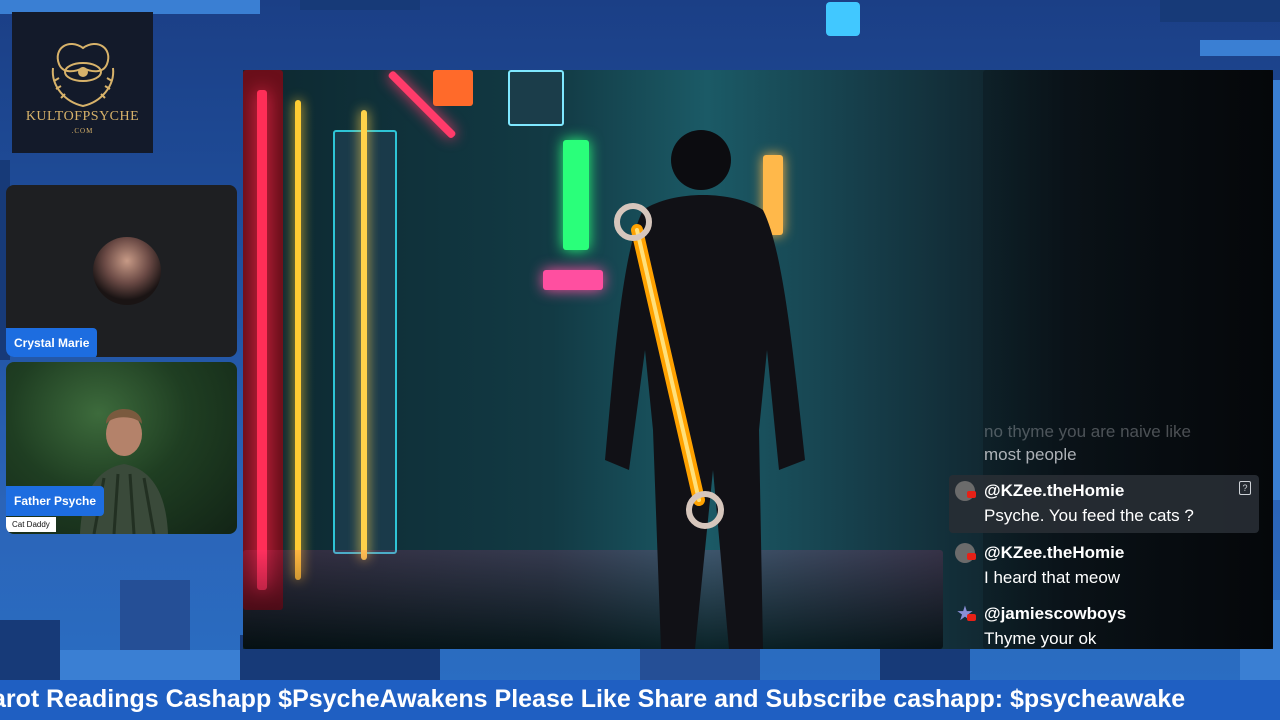 This screenshot has height=720, width=1280. I want to click on walking-man-silhouette, so click(705, 389).